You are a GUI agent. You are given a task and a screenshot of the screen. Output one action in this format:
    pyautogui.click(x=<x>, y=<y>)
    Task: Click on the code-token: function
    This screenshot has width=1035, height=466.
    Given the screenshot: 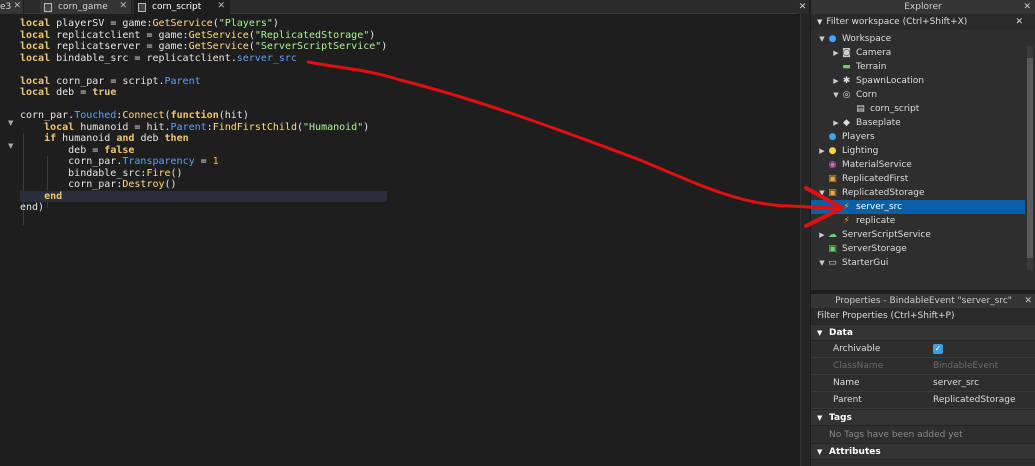 What is the action you would take?
    pyautogui.click(x=194, y=115)
    